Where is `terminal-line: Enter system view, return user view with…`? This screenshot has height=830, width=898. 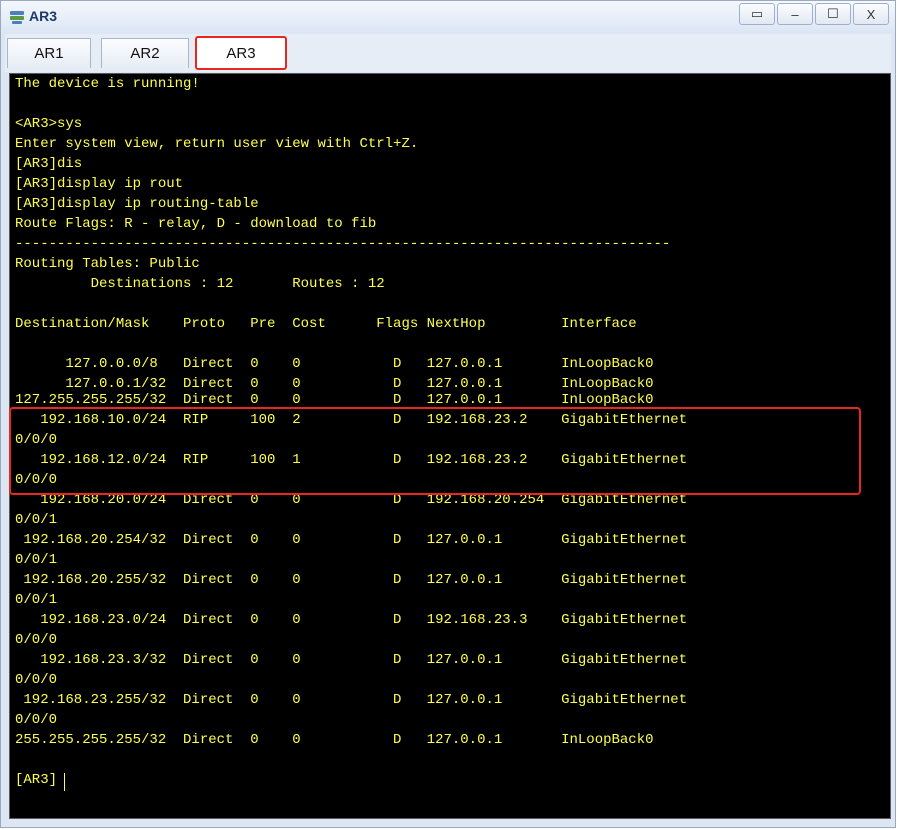
terminal-line: Enter system view, return user view with… is located at coordinates (217, 144).